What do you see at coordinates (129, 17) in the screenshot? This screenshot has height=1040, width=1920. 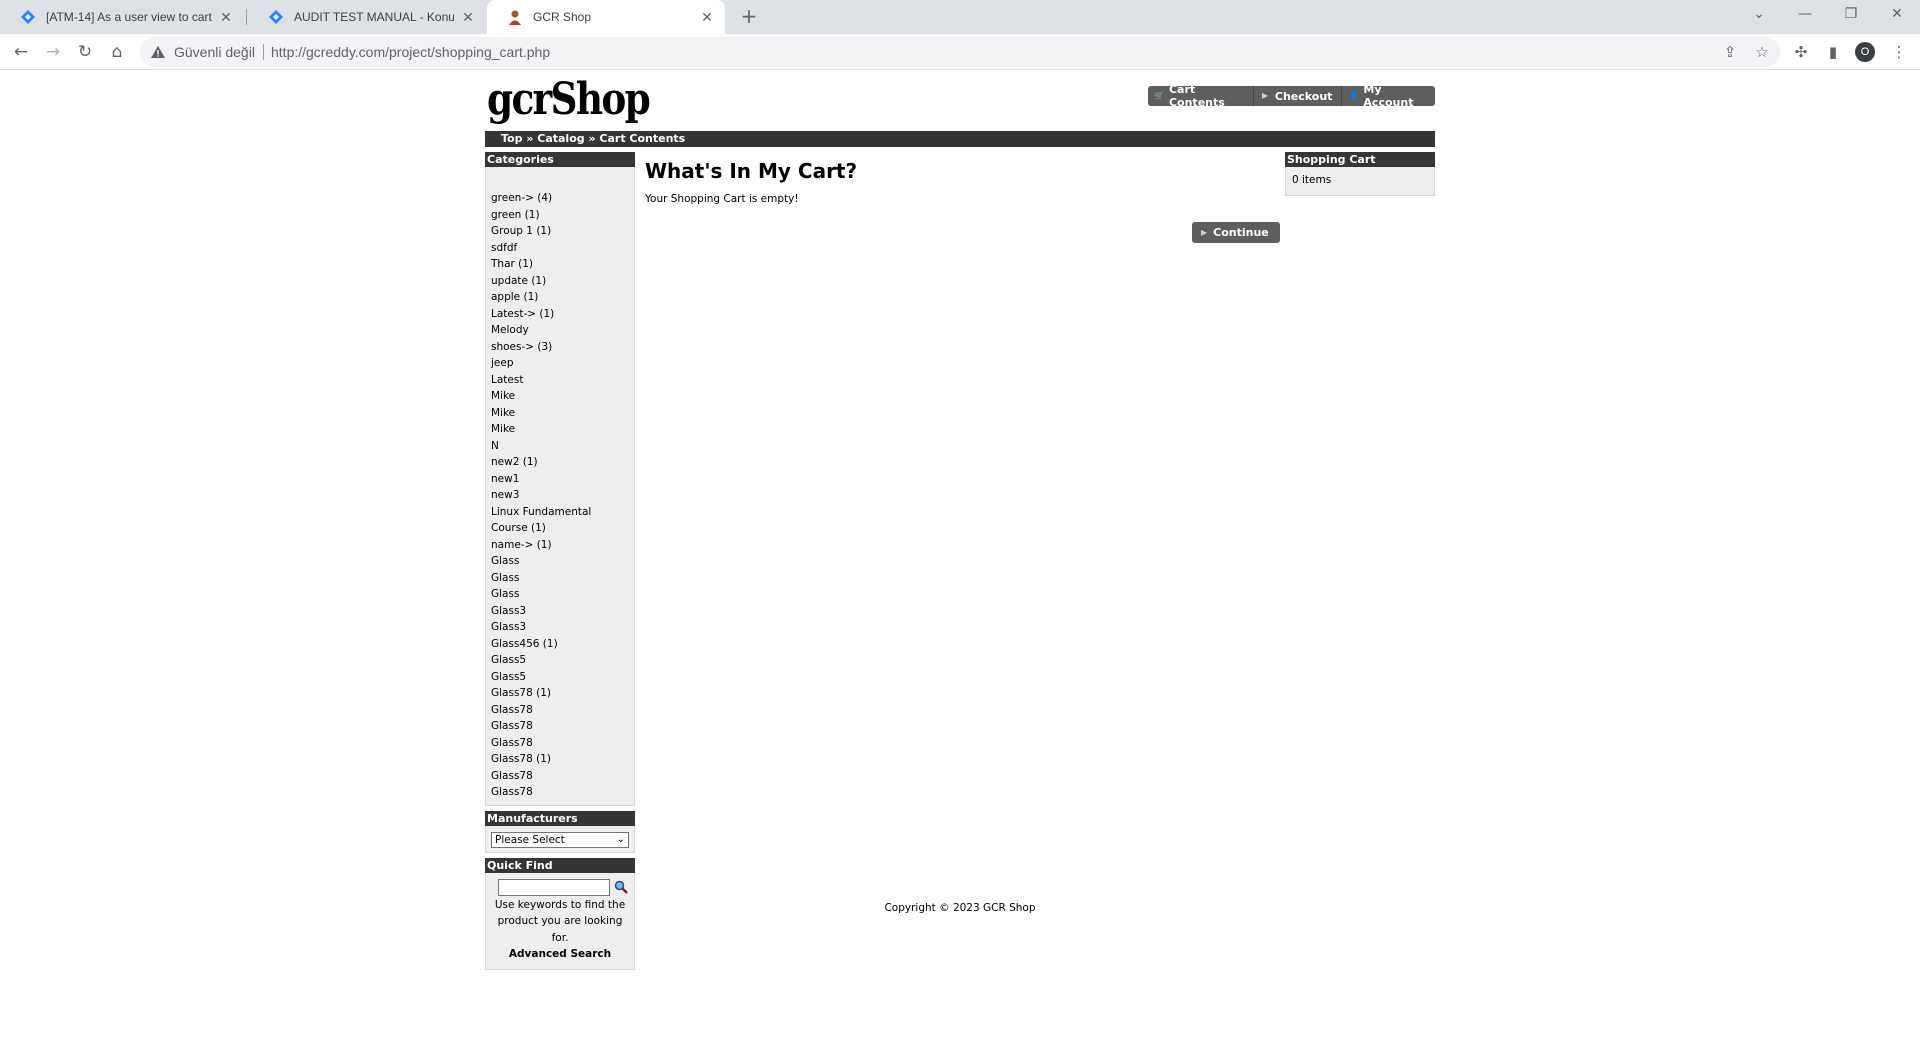 I see `tab-title: [ATM-14] As a user view to cart c` at bounding box center [129, 17].